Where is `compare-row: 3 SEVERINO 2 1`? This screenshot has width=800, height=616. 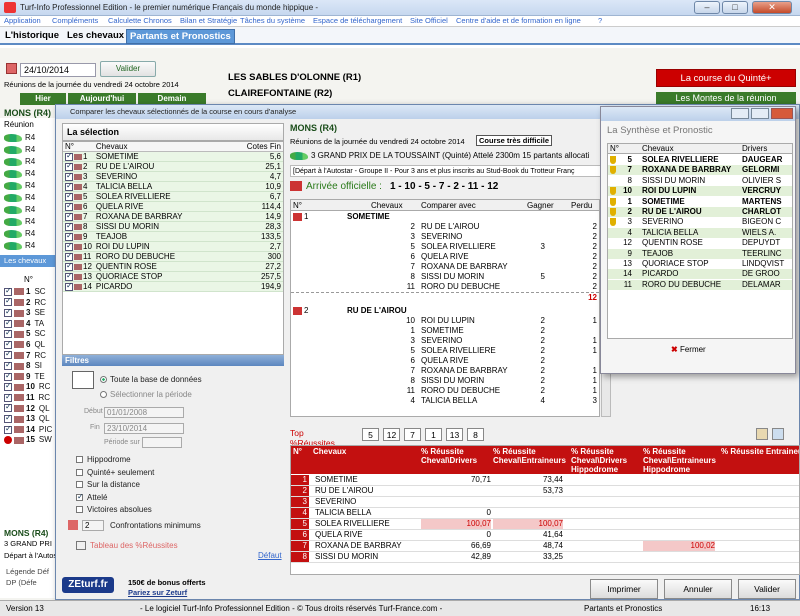
compare-row: 3 SEVERINO 2 1 is located at coordinates (445, 341).